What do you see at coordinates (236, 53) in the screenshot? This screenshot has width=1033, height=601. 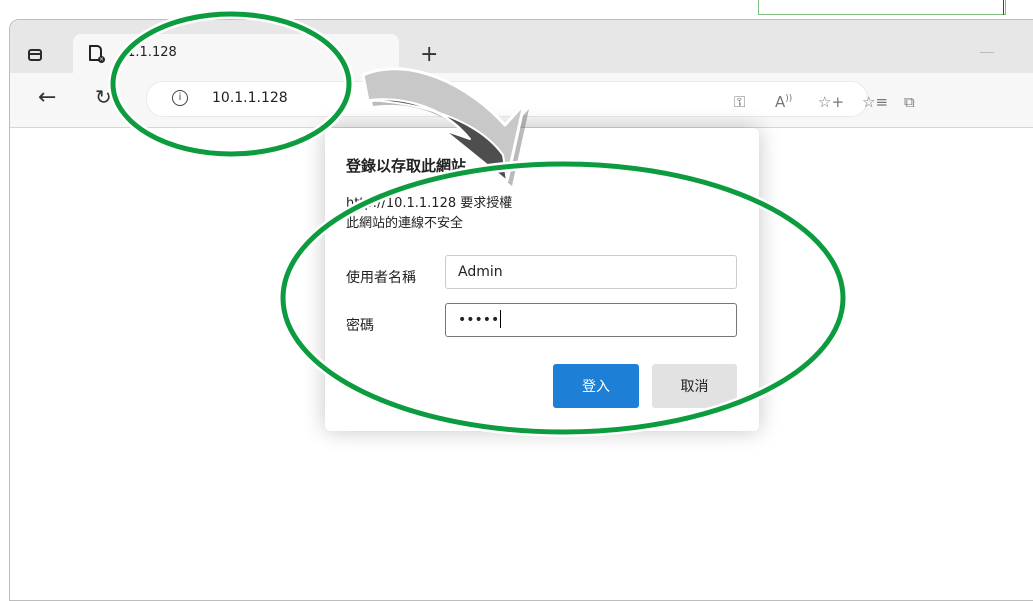 I see `active-tab: × .1.1.128` at bounding box center [236, 53].